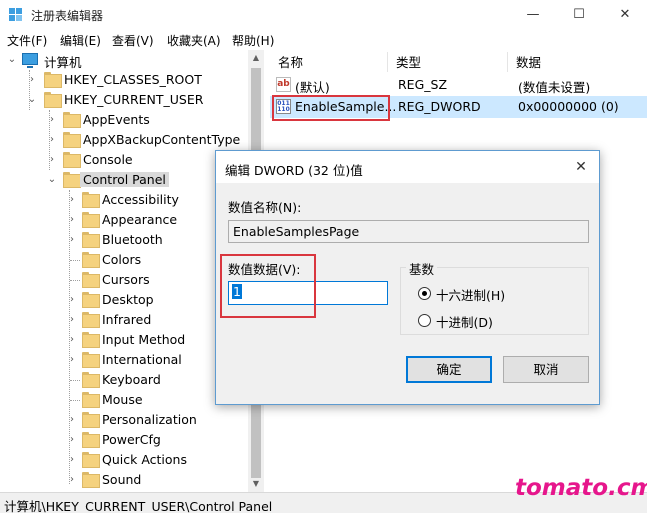 This screenshot has width=647, height=513. I want to click on tree-item-international: › International, so click(125, 360).